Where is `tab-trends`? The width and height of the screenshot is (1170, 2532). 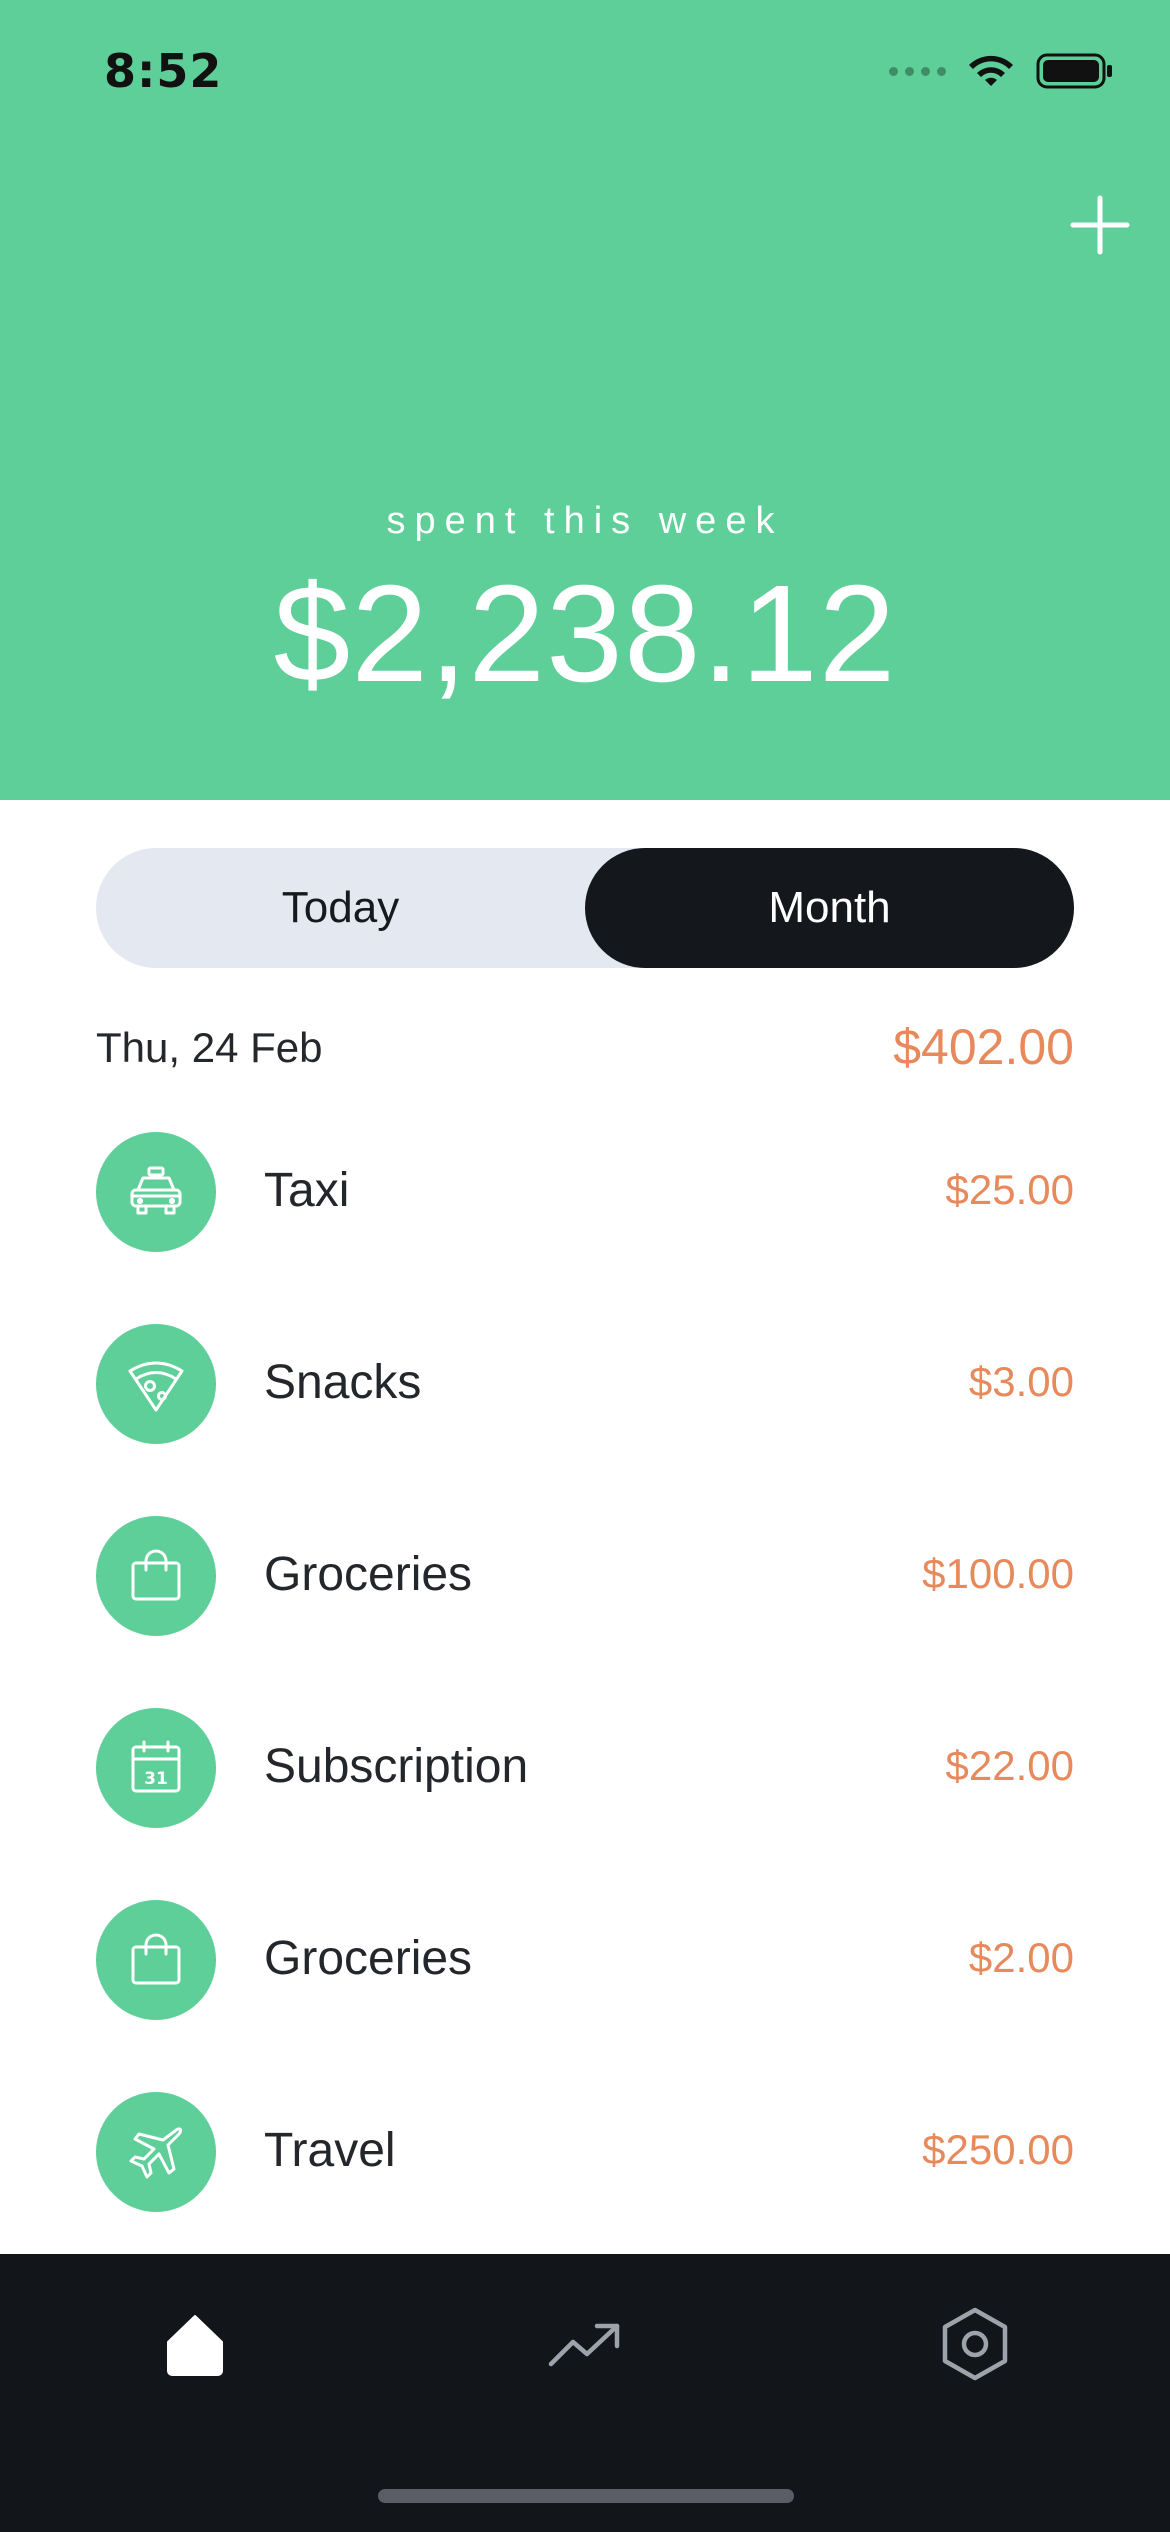
tab-trends is located at coordinates (585, 2344).